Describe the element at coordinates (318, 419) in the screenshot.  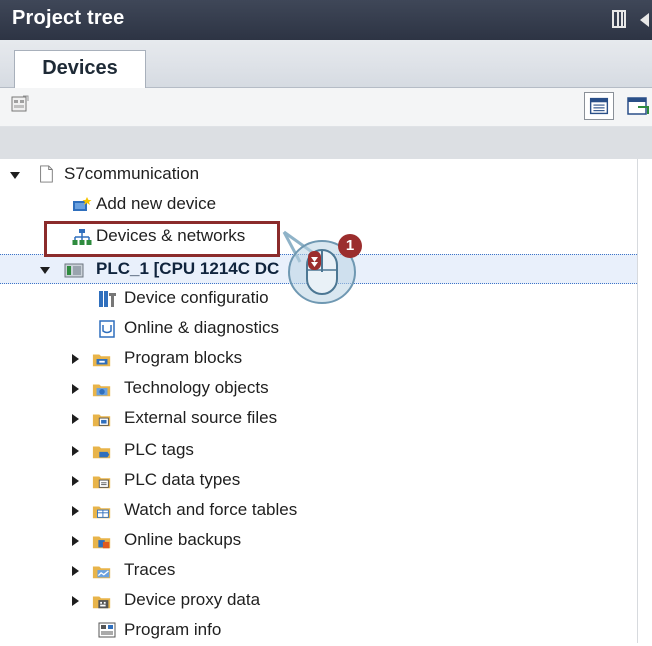
I see `tree-item-external-source-files: External source files` at that location.